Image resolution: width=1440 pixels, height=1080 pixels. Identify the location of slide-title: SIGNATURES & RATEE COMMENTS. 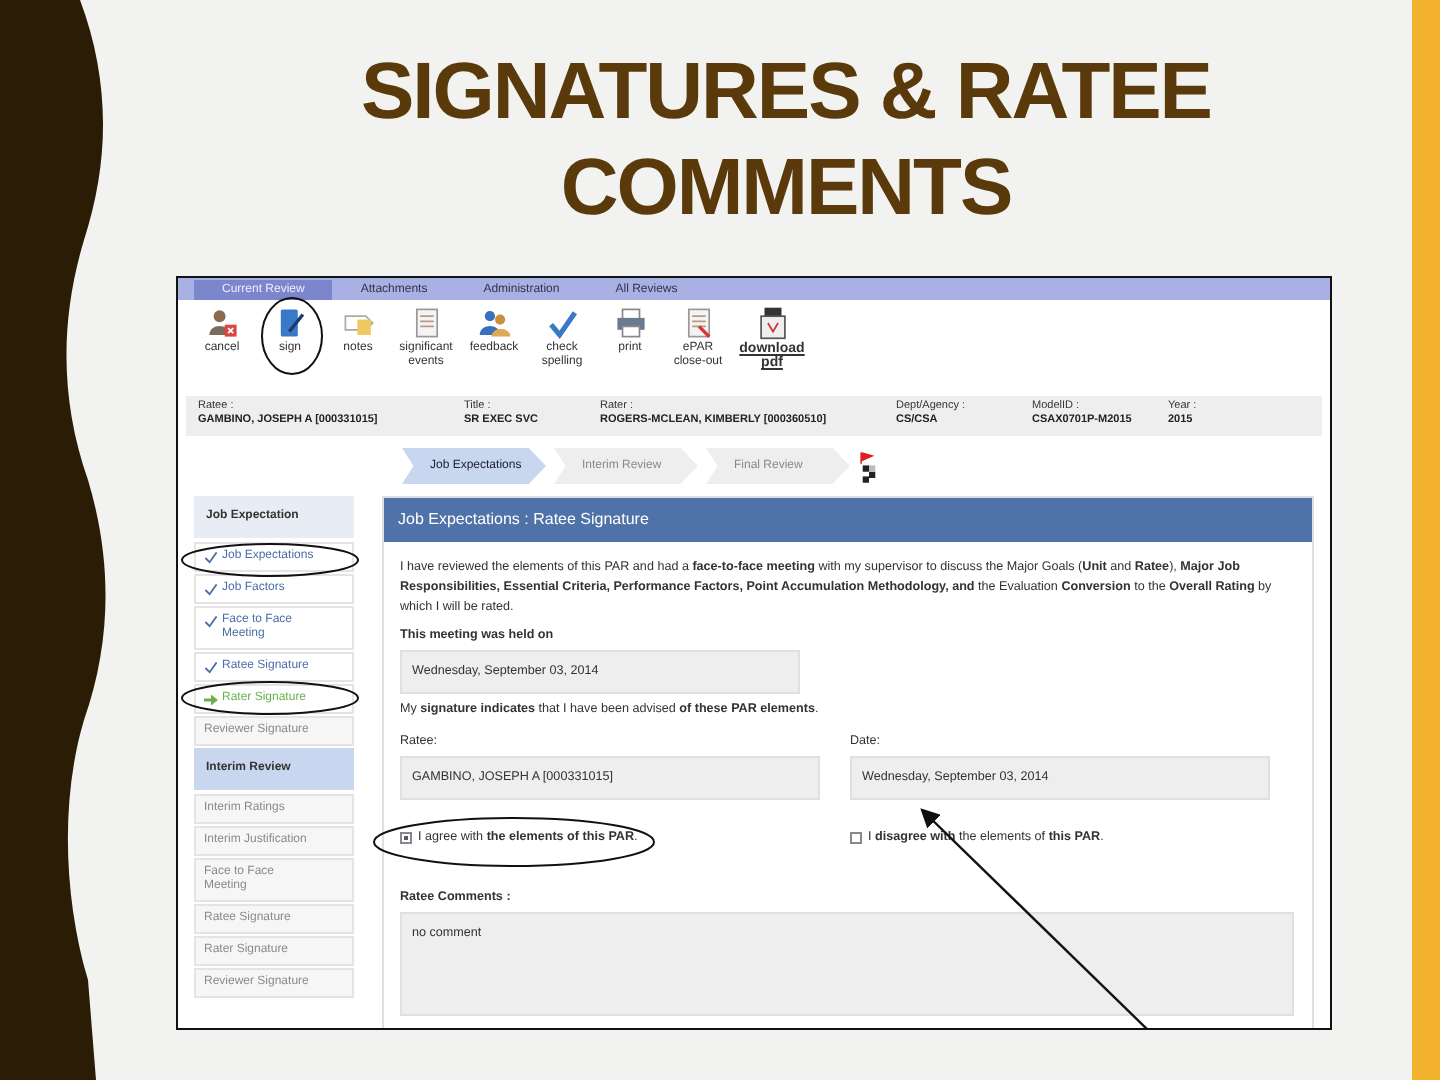
(786, 141).